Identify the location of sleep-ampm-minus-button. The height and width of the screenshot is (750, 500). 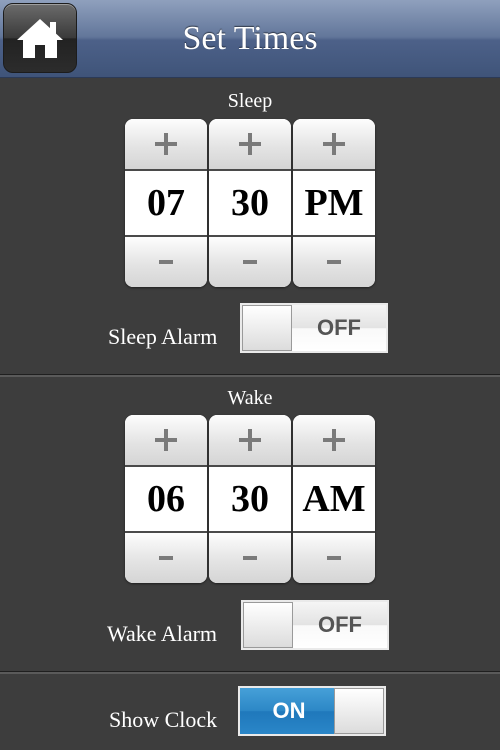
(334, 261).